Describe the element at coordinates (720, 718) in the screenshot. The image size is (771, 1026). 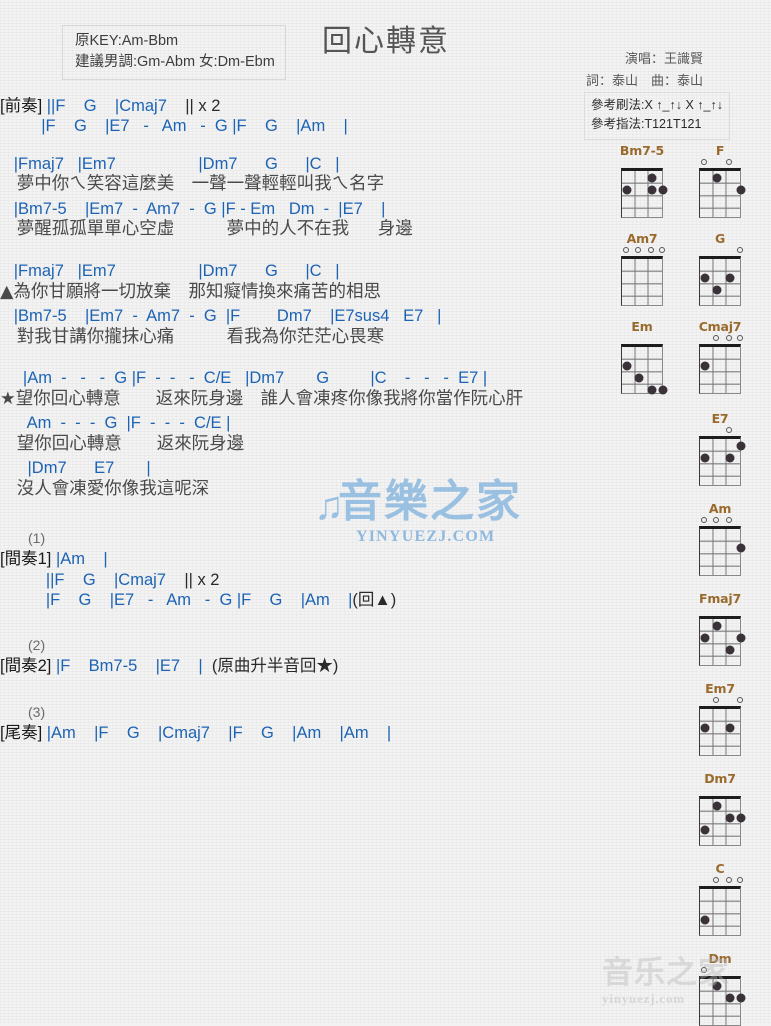
I see `chord-diagram-em7: Em7` at that location.